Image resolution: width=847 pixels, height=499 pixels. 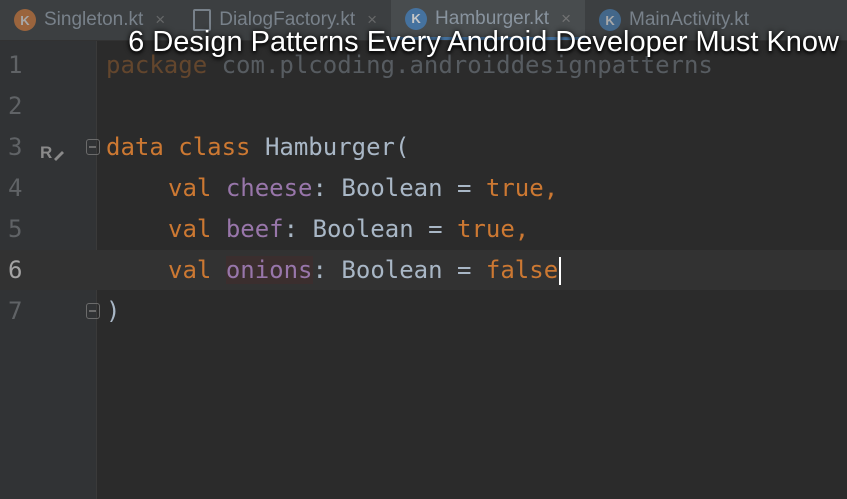 I want to click on closing-paren: ), so click(x=113, y=311).